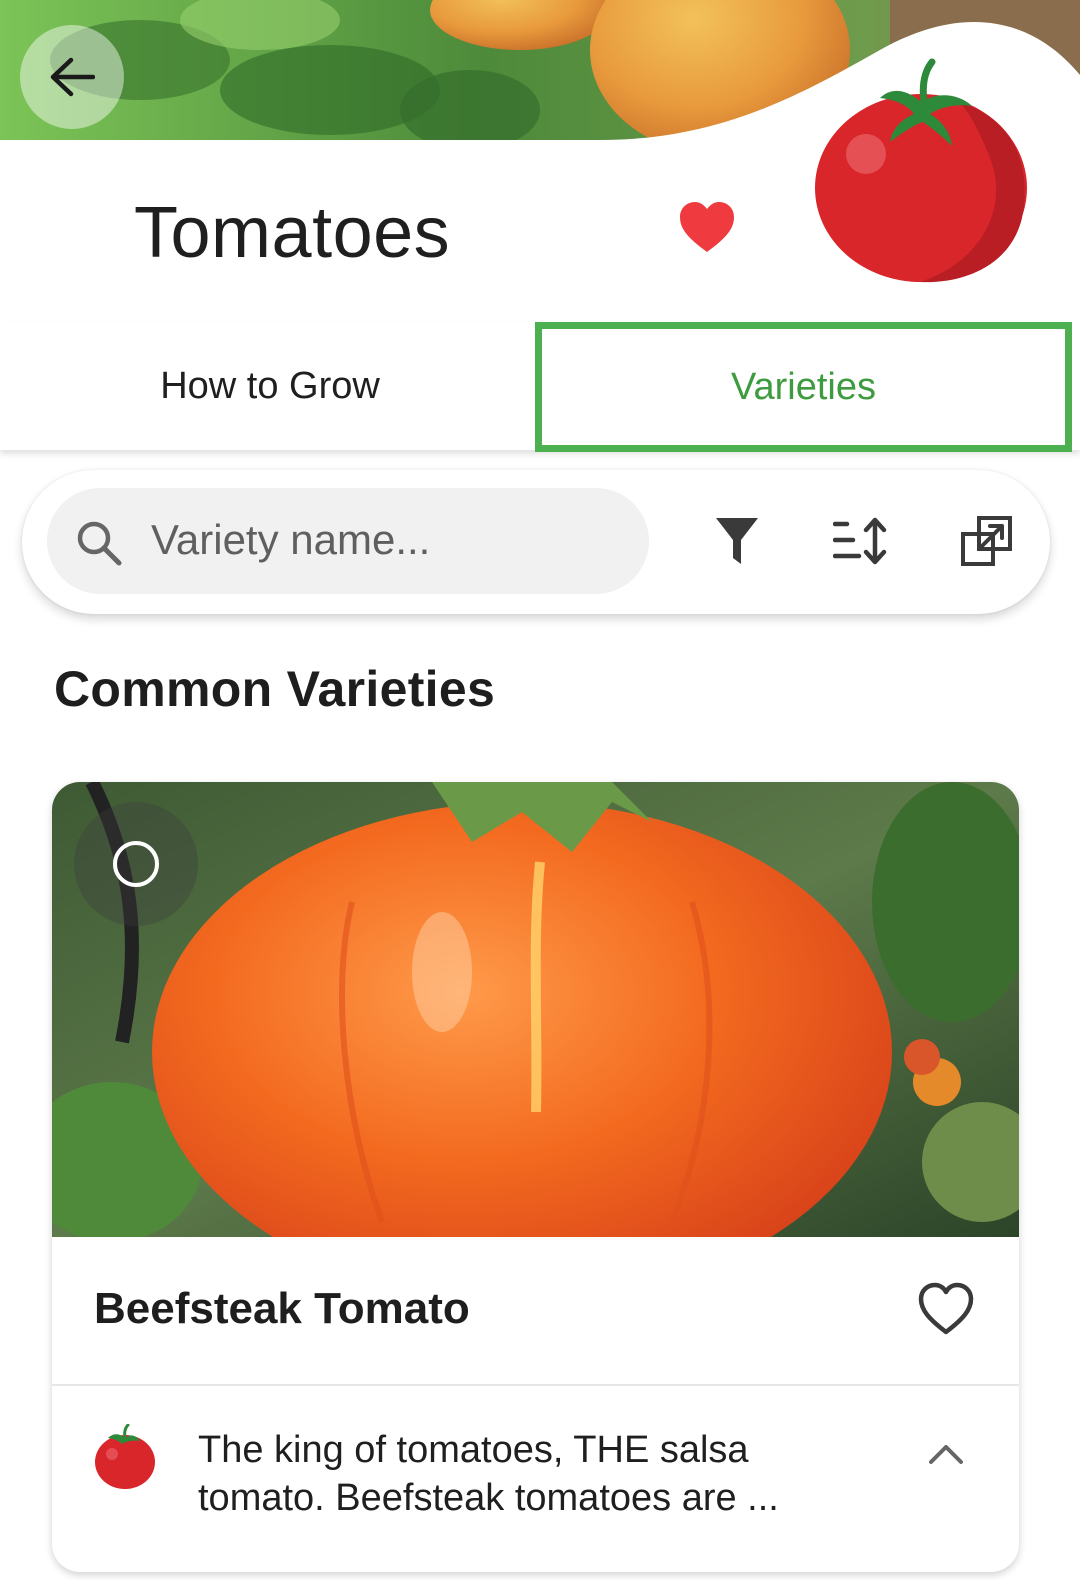 The width and height of the screenshot is (1080, 1581). I want to click on heart-outline-icon, so click(946, 1309).